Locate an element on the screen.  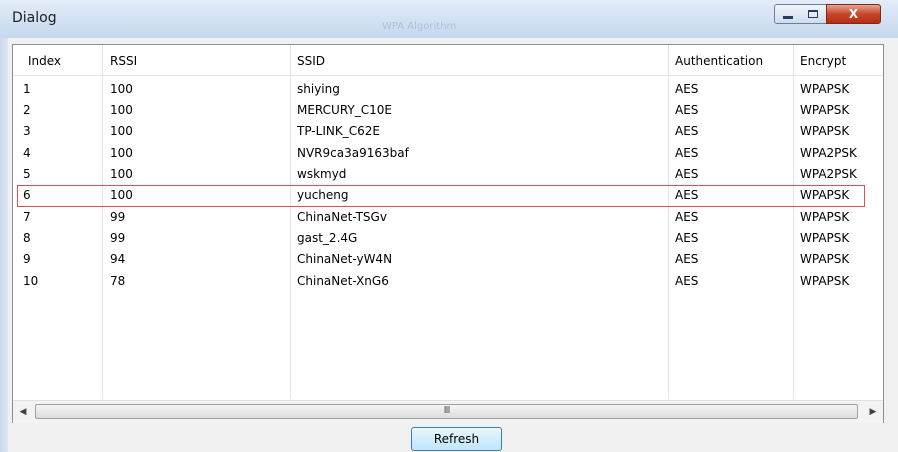
column-header-authentication: Authentication is located at coordinates (719, 61).